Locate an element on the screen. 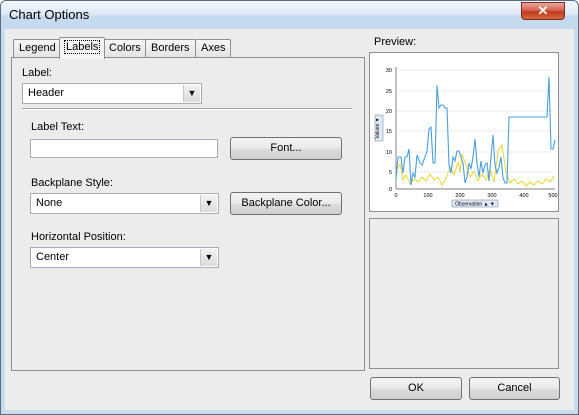 This screenshot has width=579, height=415. tab-labels: Labels is located at coordinates (82, 48).